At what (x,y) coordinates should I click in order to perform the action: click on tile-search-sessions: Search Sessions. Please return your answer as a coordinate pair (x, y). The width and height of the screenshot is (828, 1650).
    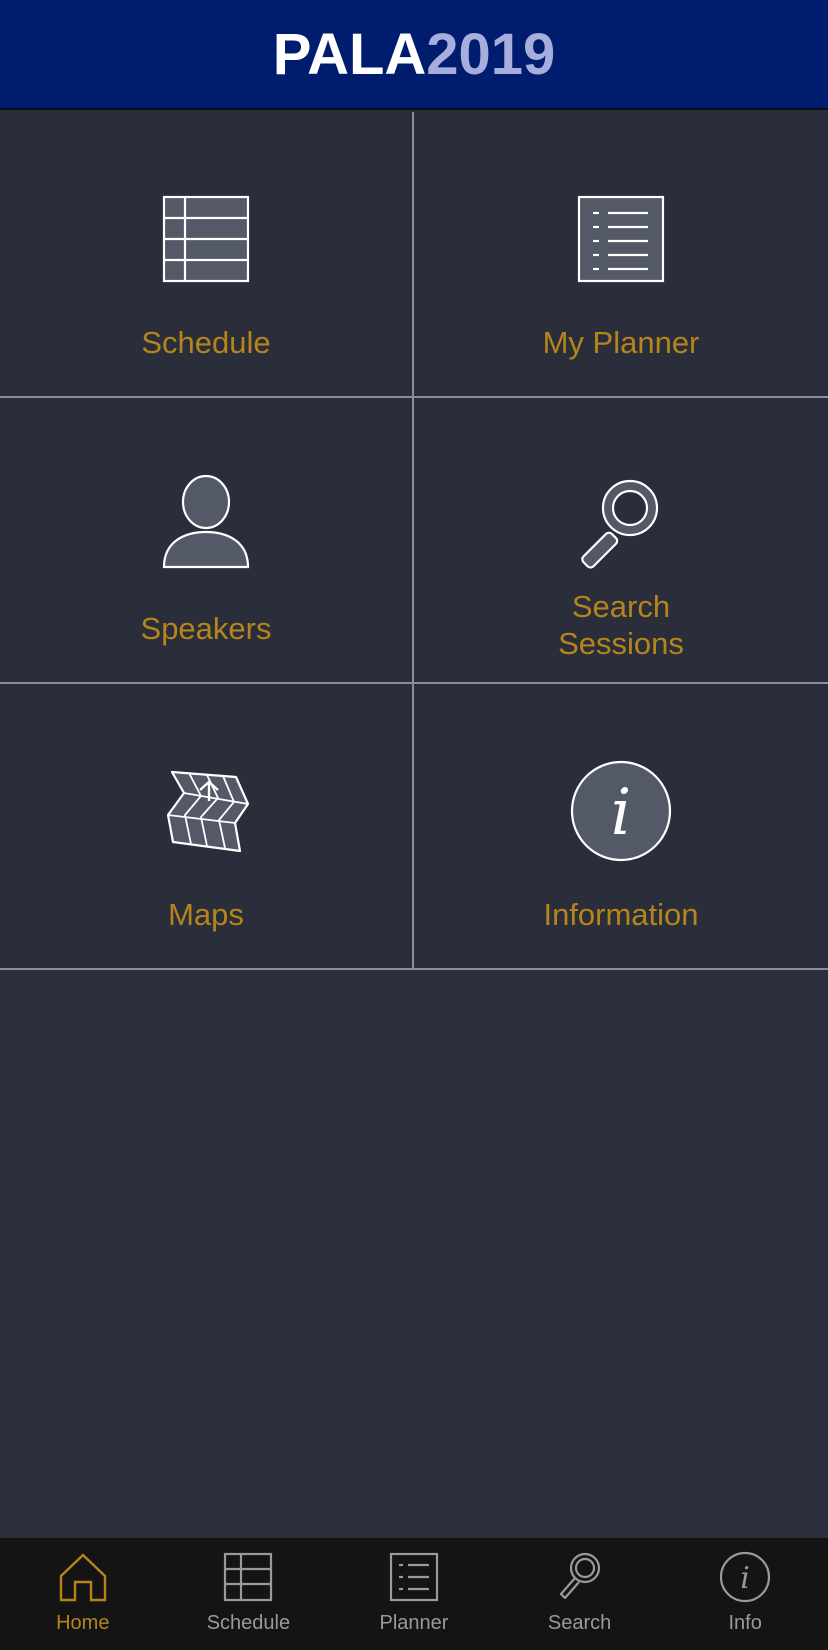
    Looking at the image, I should click on (621, 541).